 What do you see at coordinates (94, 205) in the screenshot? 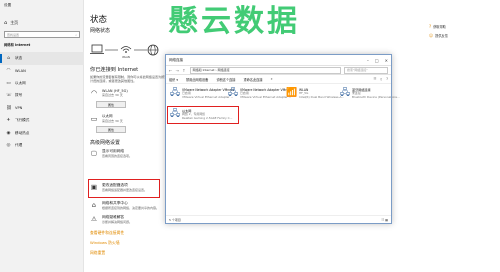
I see `share-icon: ⌂` at bounding box center [94, 205].